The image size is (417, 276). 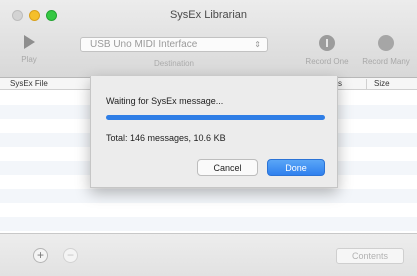 I want to click on contents-button: Contents, so click(x=370, y=256).